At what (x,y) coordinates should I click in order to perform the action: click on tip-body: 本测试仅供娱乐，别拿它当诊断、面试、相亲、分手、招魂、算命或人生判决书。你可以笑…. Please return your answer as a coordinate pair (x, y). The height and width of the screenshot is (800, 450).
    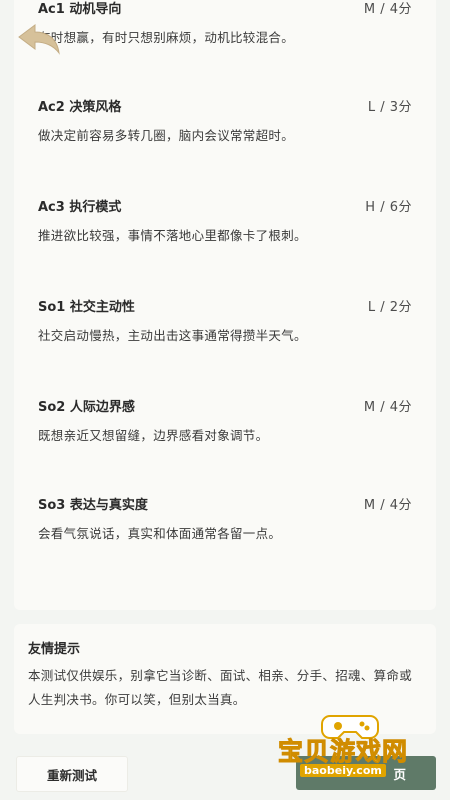
    Looking at the image, I should click on (220, 687).